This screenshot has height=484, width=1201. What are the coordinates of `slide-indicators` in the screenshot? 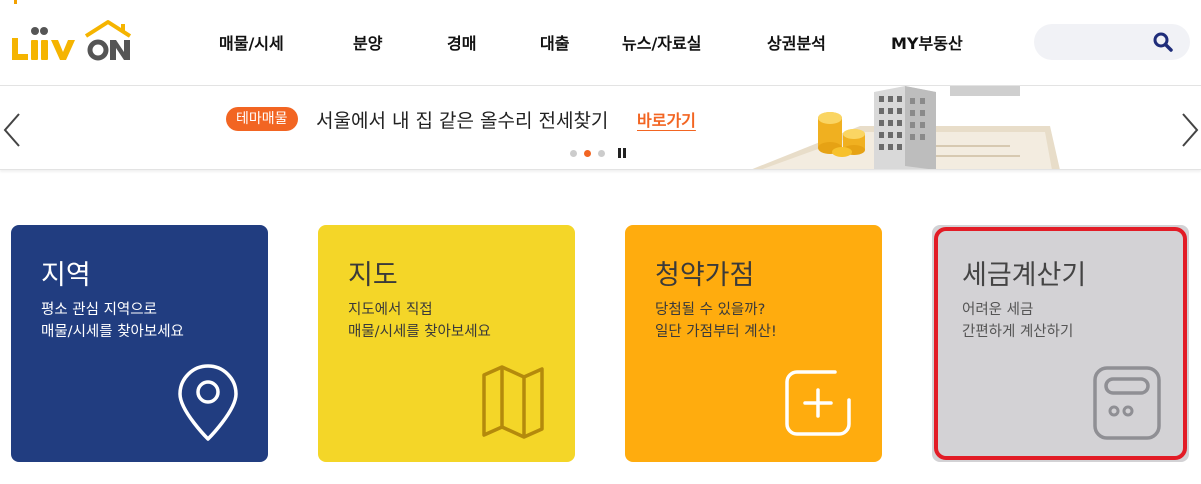 It's located at (599, 153).